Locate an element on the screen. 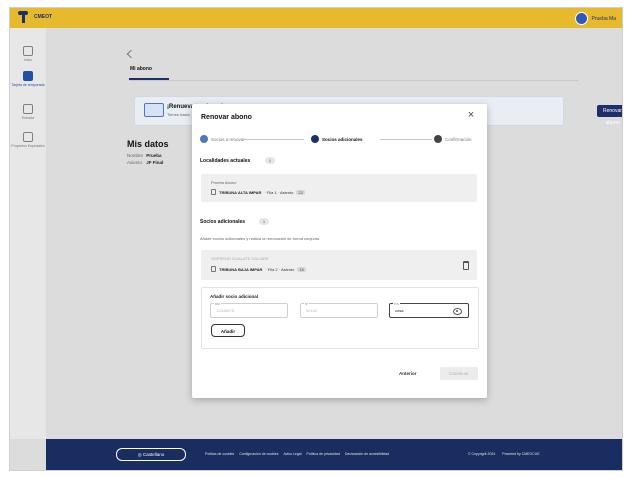 The width and height of the screenshot is (631, 477). my-data-row: Nombre Prueba is located at coordinates (144, 155).